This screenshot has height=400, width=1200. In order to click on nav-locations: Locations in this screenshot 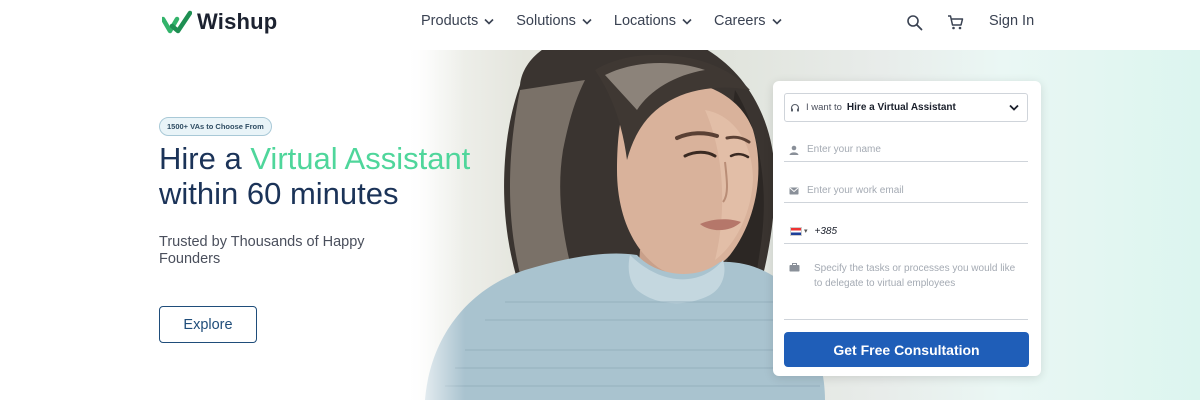, I will do `click(653, 21)`.